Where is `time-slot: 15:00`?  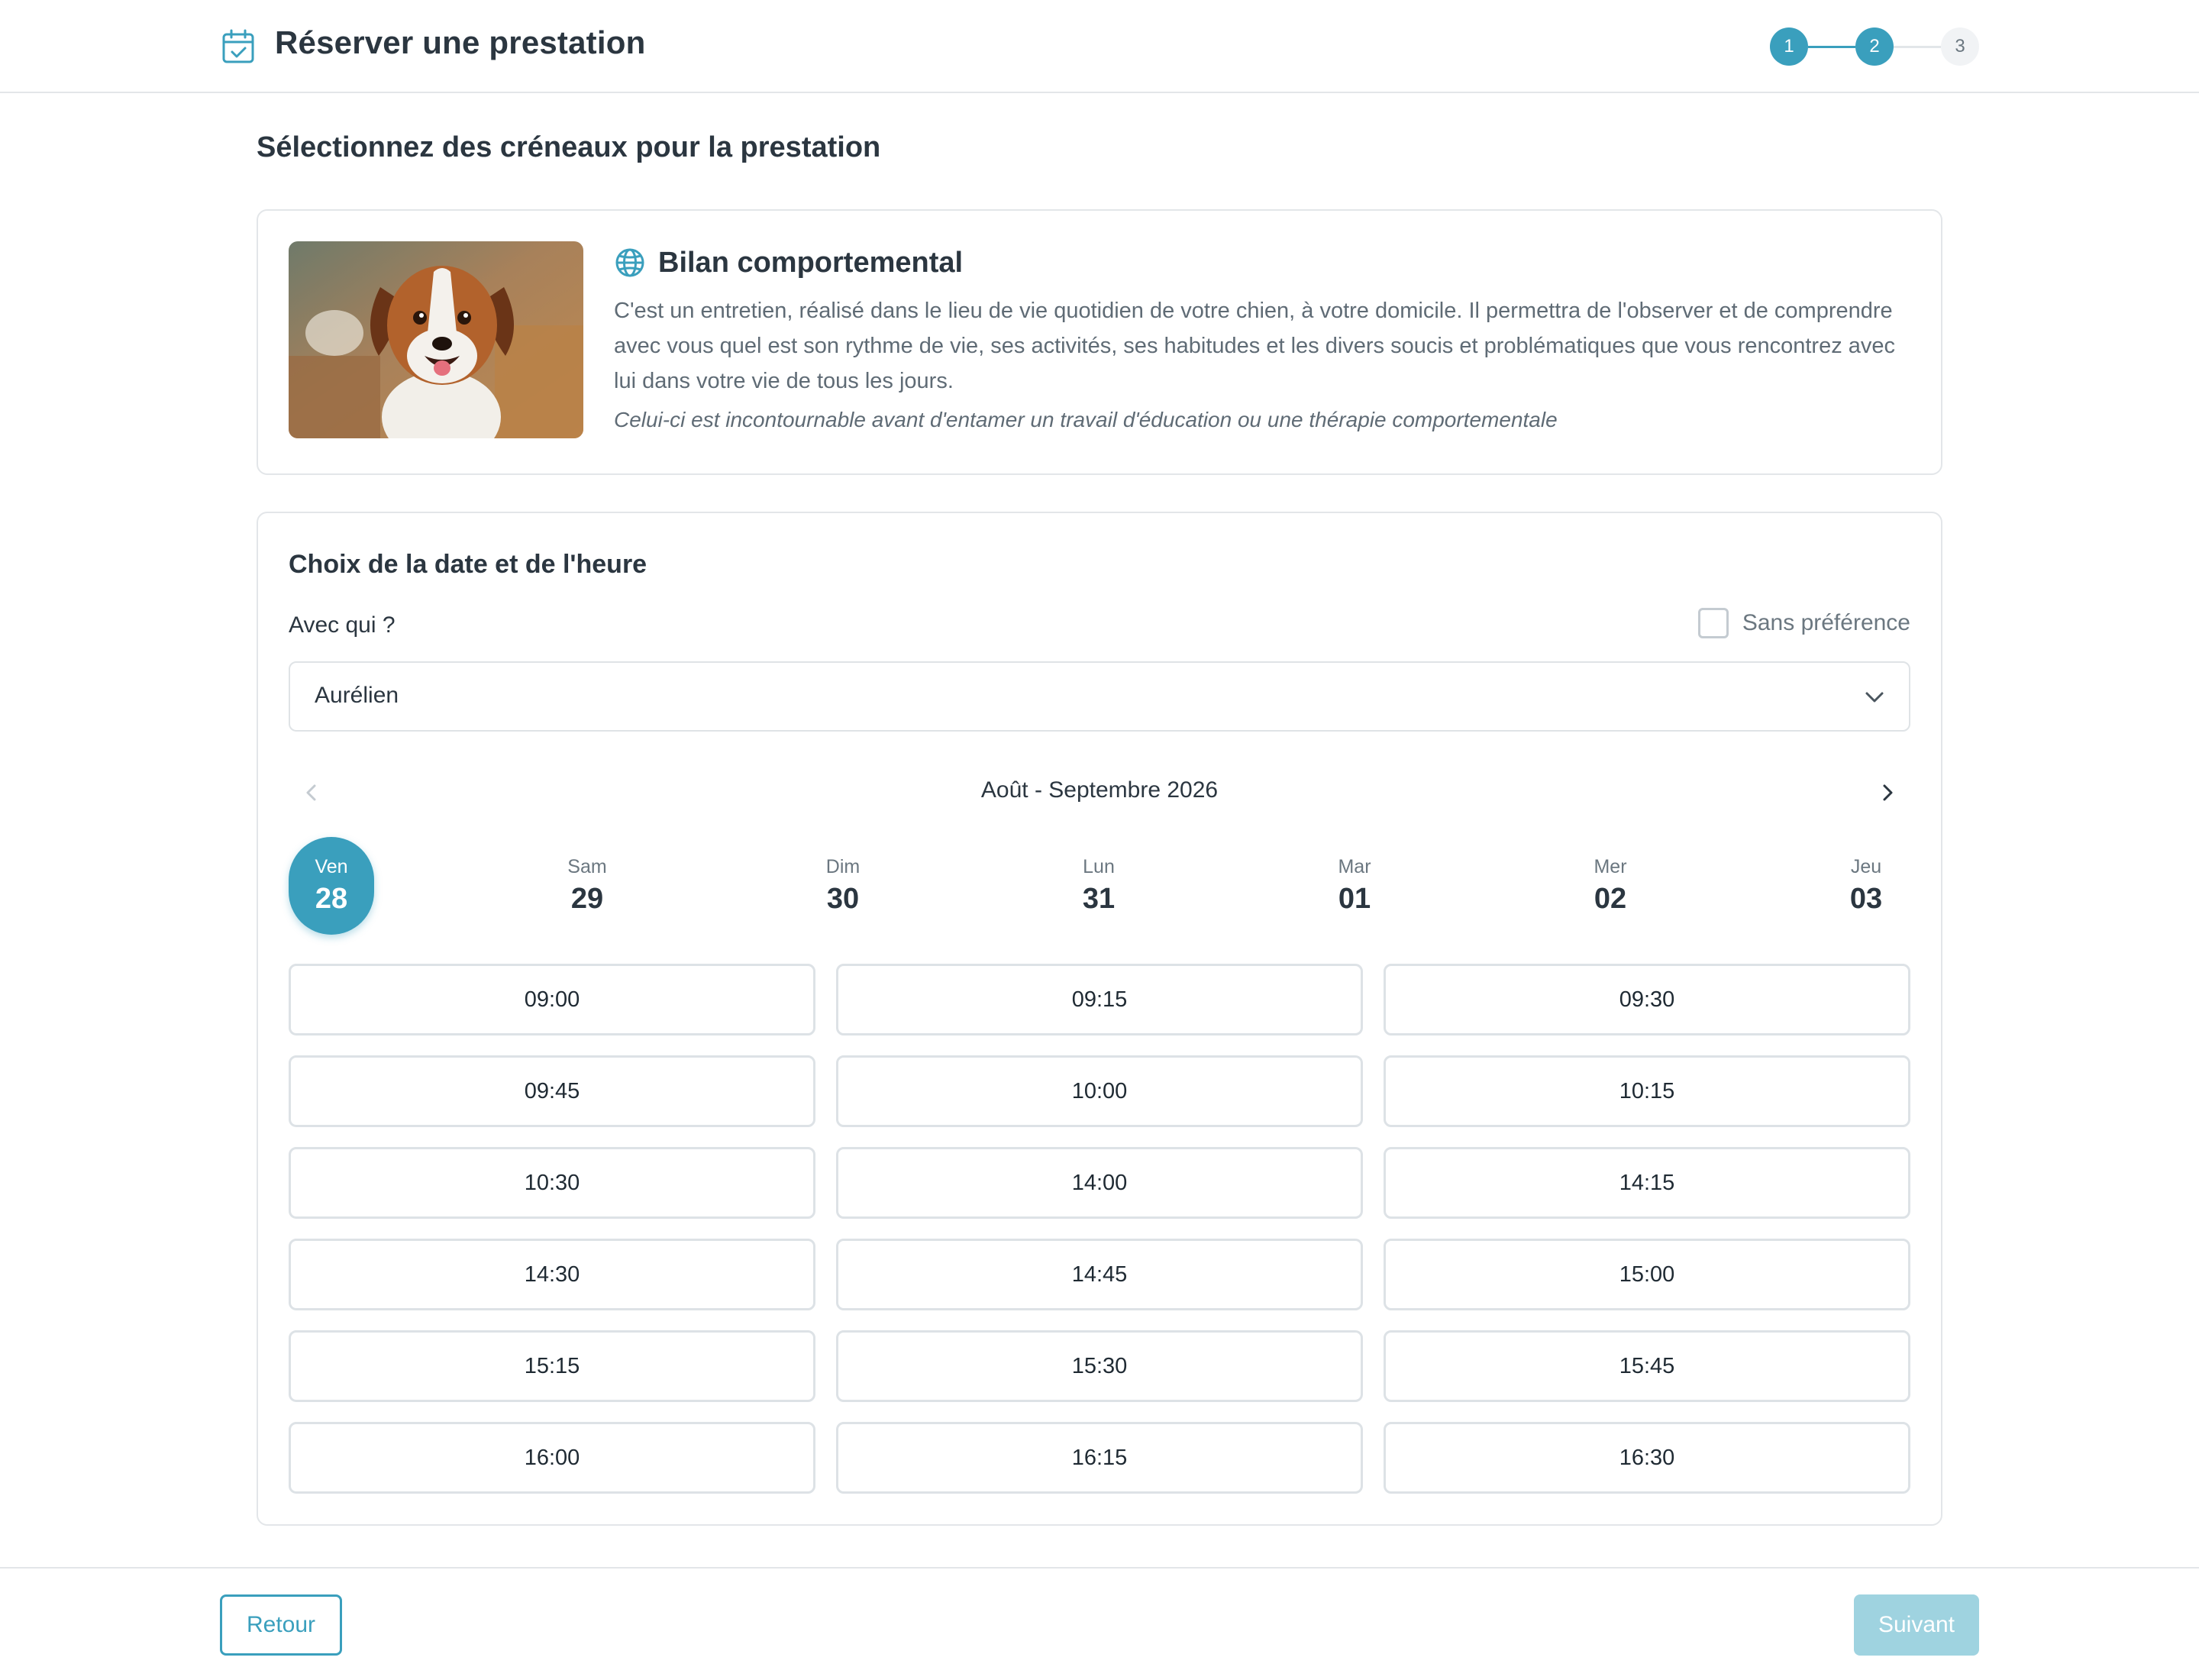
time-slot: 15:00 is located at coordinates (1647, 1274).